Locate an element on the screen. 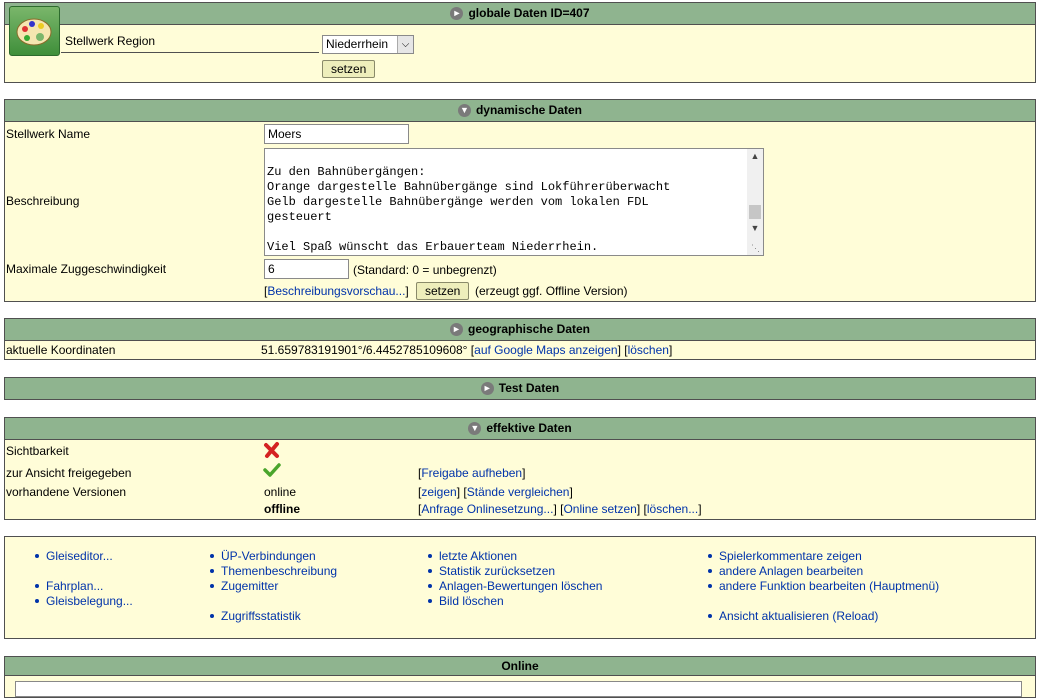 The height and width of the screenshot is (698, 1041). stellwerk-name-label: Stellwerk Name is located at coordinates (48, 134).